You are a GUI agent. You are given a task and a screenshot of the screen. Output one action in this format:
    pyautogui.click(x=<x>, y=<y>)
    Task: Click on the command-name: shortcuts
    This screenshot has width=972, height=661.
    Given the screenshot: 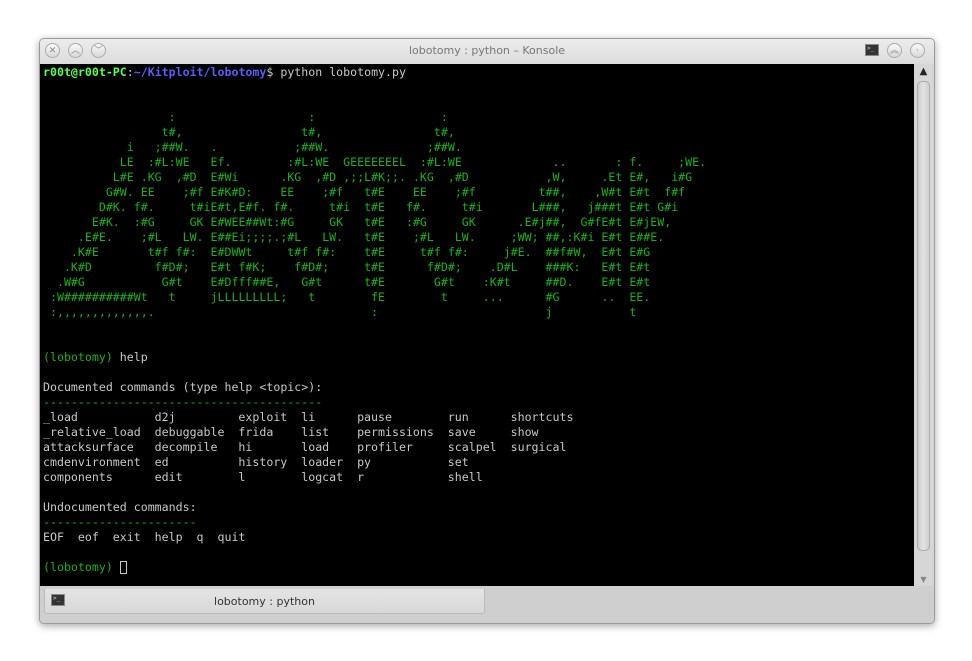 What is the action you would take?
    pyautogui.click(x=542, y=417)
    